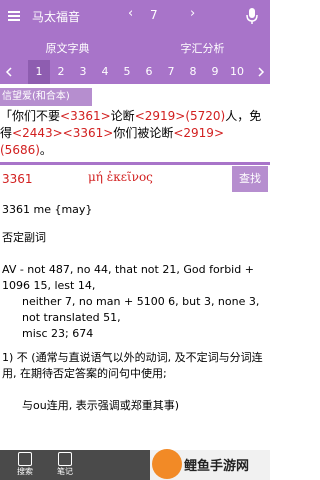 Image resolution: width=320 pixels, height=480 pixels. What do you see at coordinates (261, 72) in the screenshot?
I see `chevron-right-icon` at bounding box center [261, 72].